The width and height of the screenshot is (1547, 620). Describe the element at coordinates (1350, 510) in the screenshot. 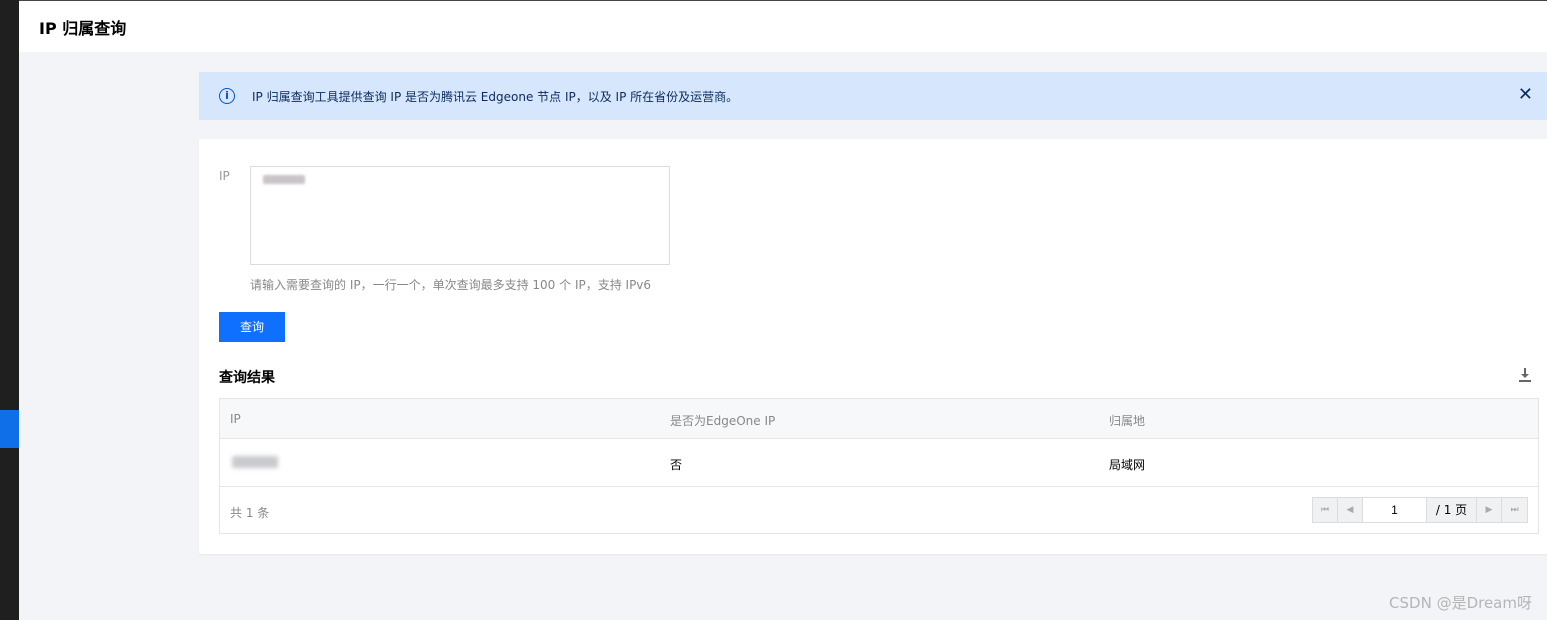

I see `prev-page-icon: ◀` at that location.